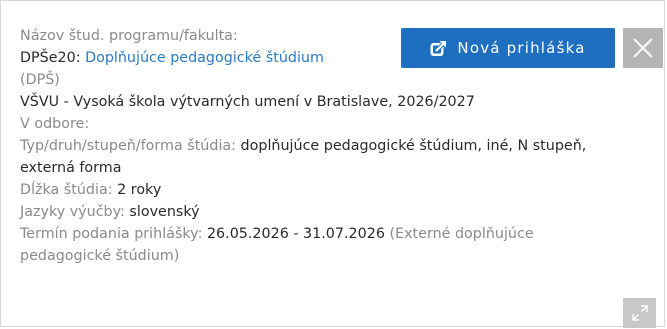  What do you see at coordinates (315, 190) in the screenshot?
I see `duration-row: Dĺžka štúdia: 2 roky` at bounding box center [315, 190].